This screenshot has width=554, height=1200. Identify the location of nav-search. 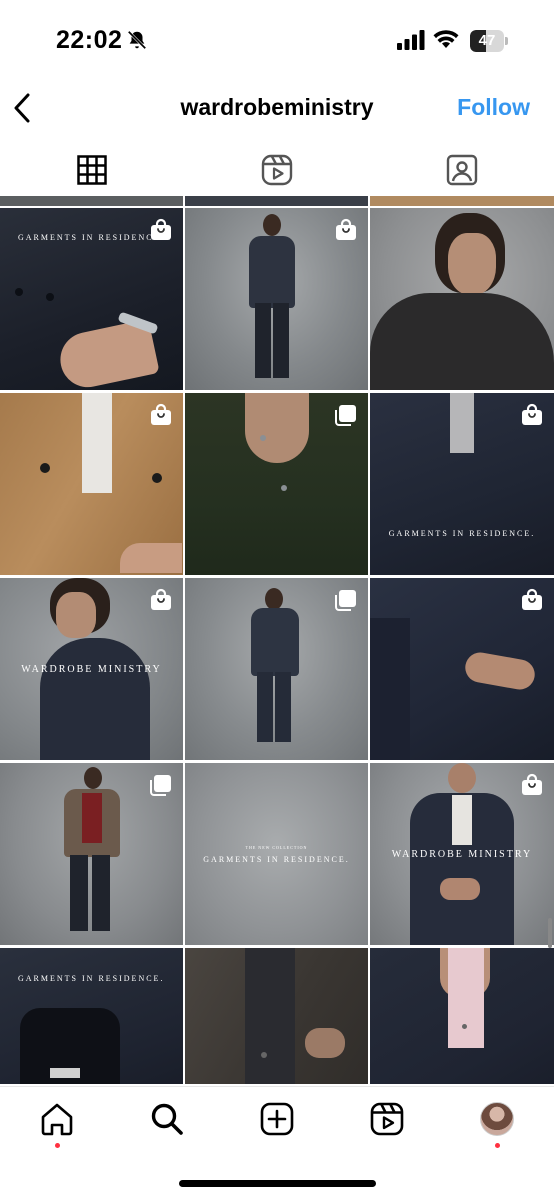
(167, 1119).